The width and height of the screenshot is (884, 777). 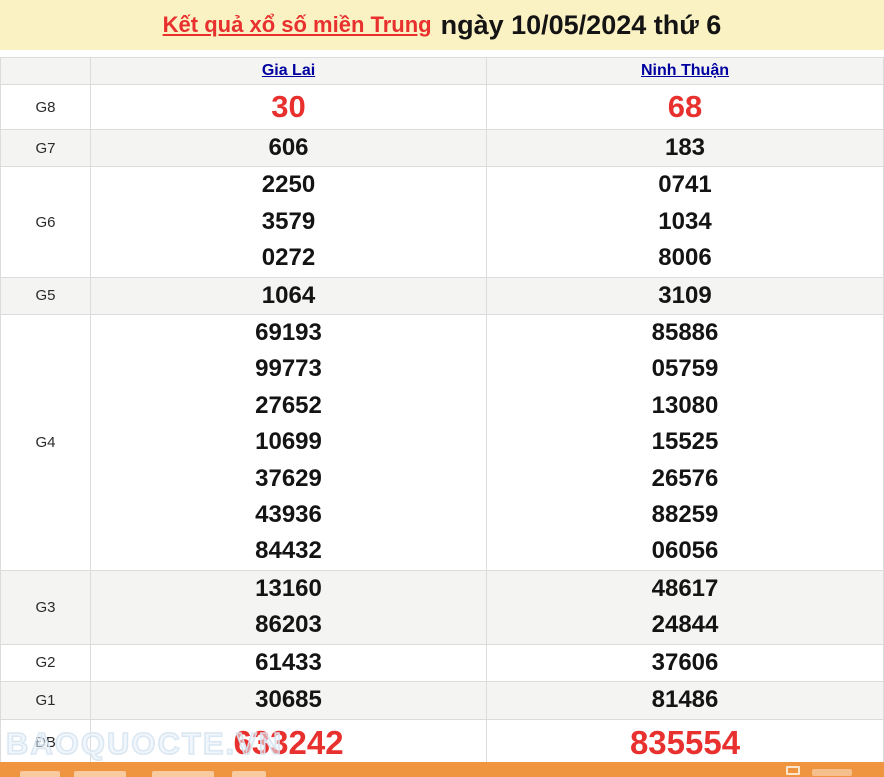 I want to click on prize-number: 183, so click(x=685, y=147).